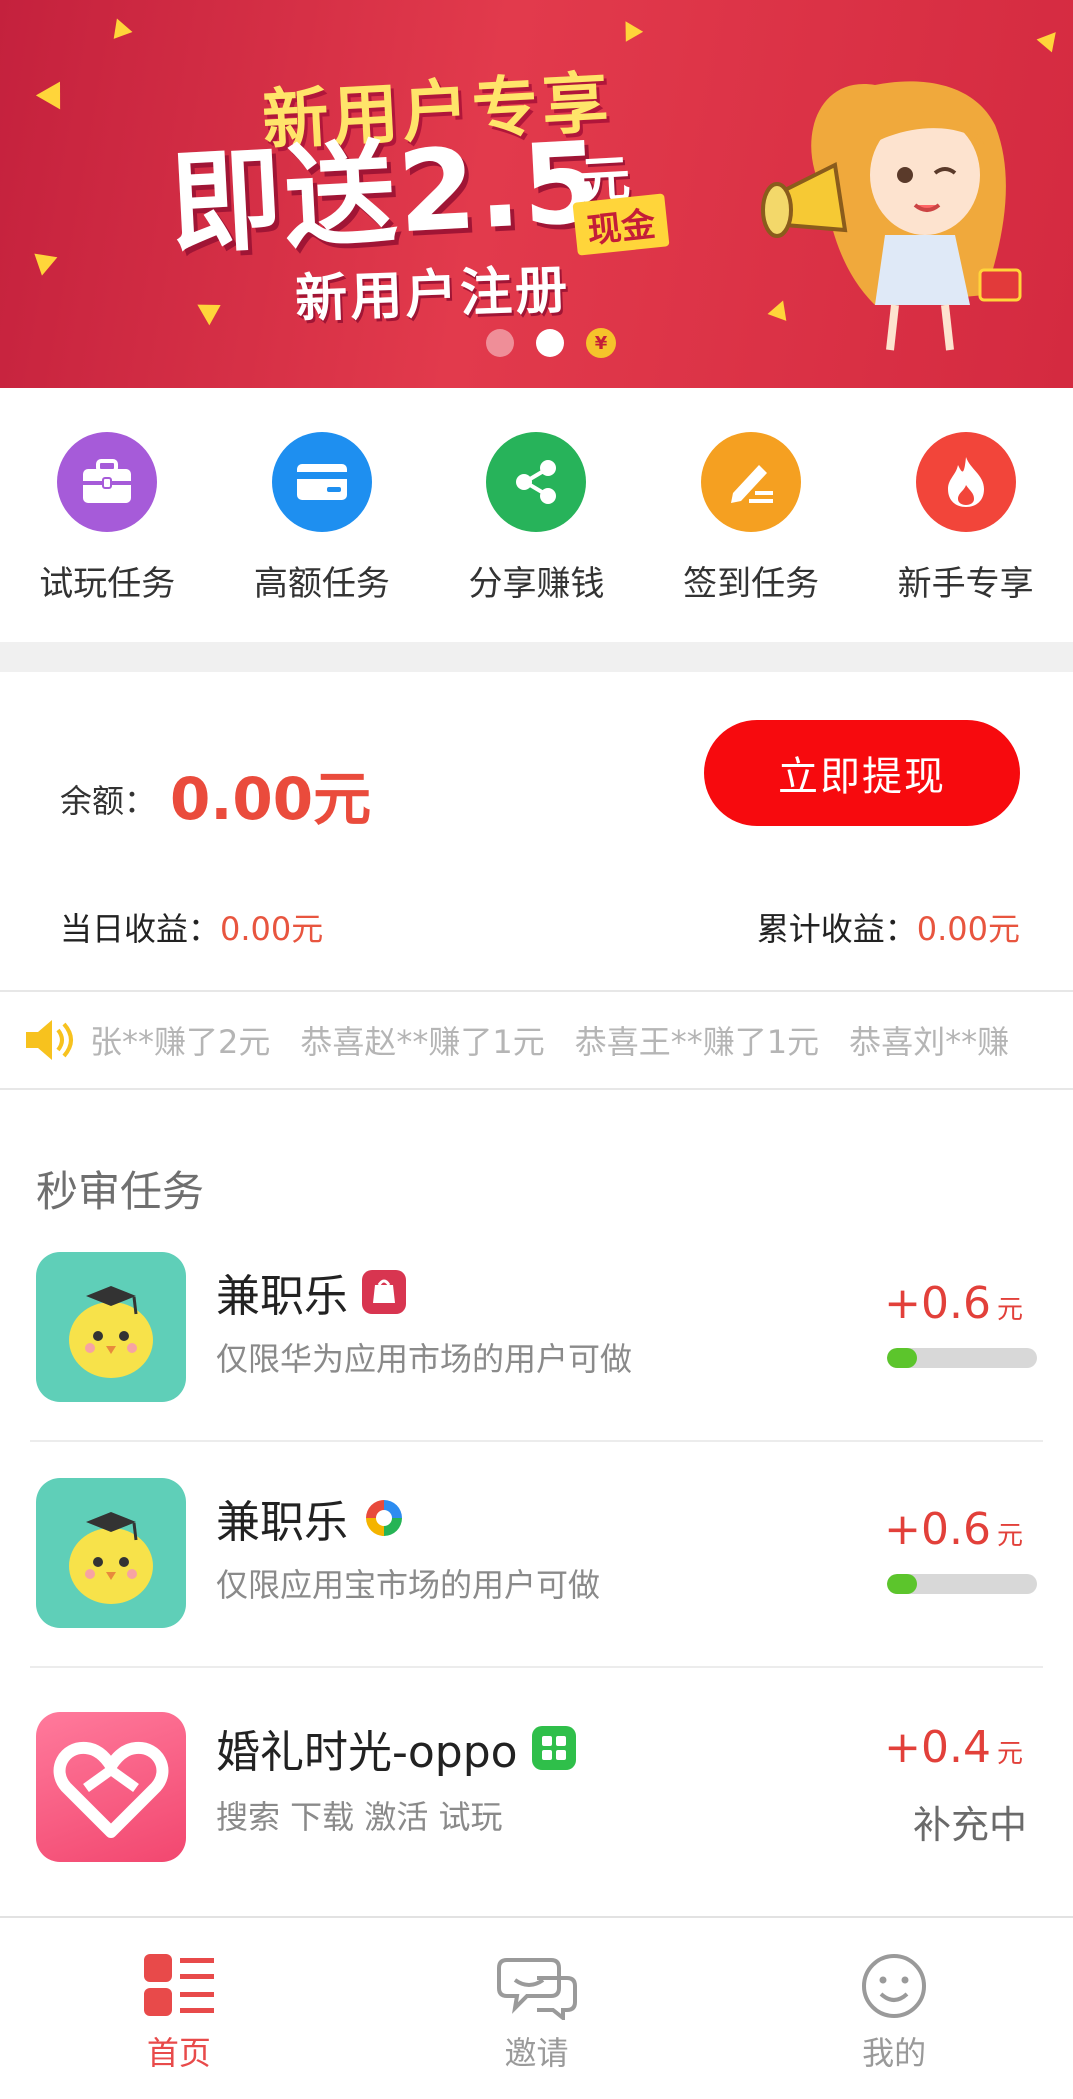 This screenshot has width=1073, height=2099. Describe the element at coordinates (178, 1985) in the screenshot. I see `home-list-icon` at that location.